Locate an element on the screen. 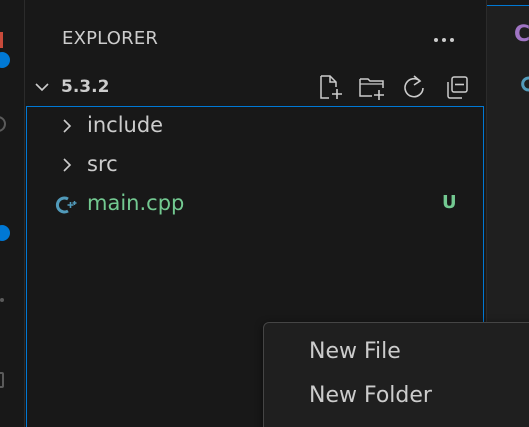  tree-item-folder: src is located at coordinates (255, 165).